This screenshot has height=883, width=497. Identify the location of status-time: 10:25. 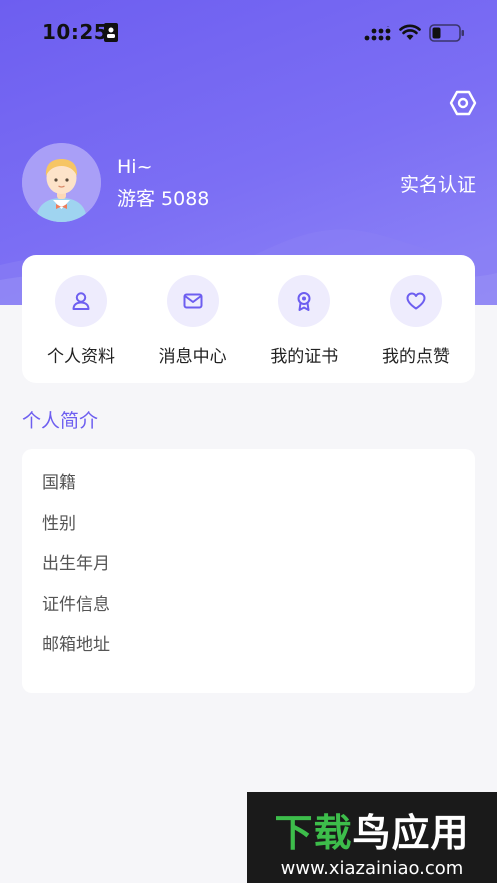
(75, 32).